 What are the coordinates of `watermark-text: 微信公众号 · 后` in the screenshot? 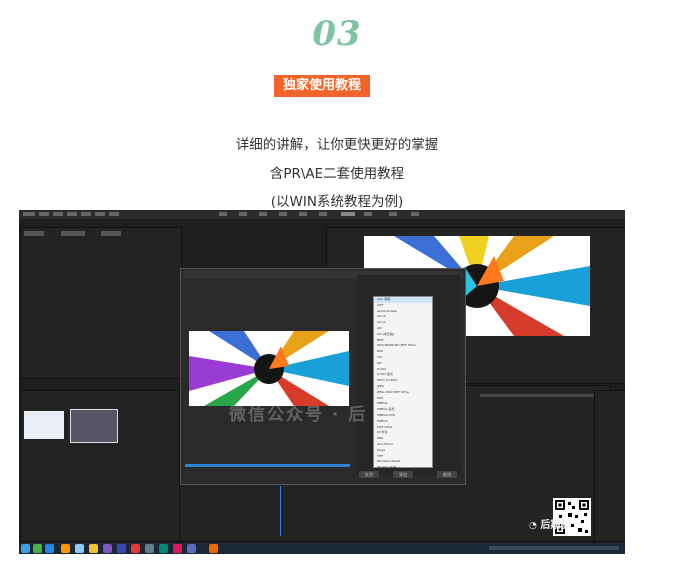 It's located at (298, 415).